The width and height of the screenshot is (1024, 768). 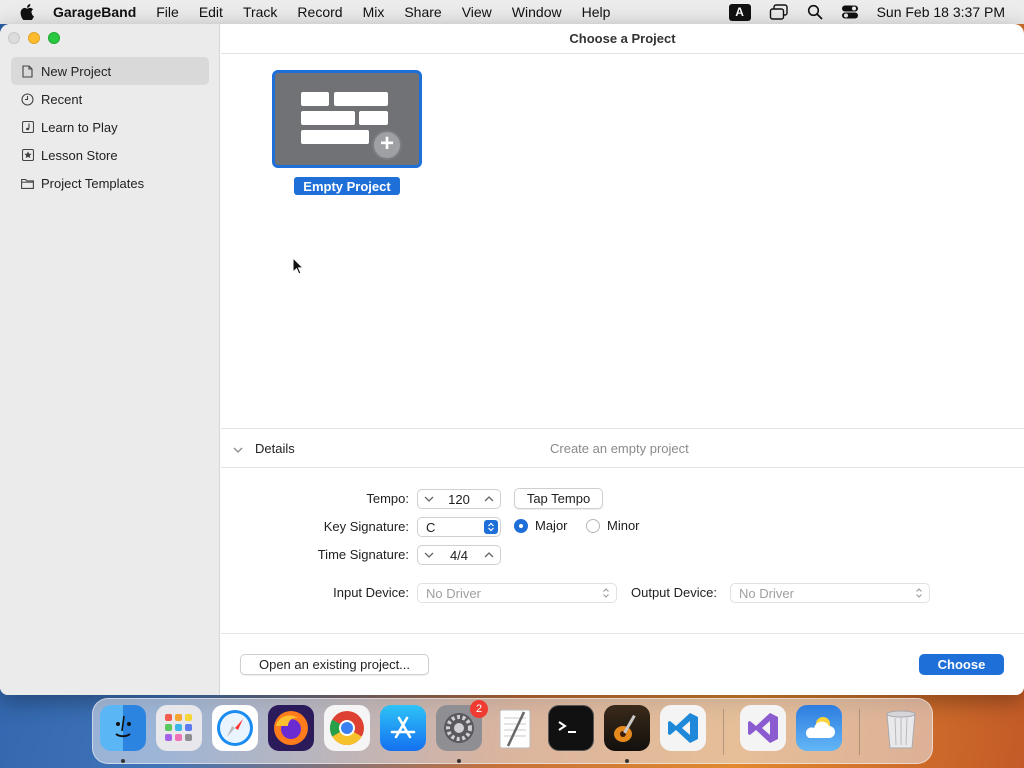 I want to click on chrome-icon, so click(x=347, y=728).